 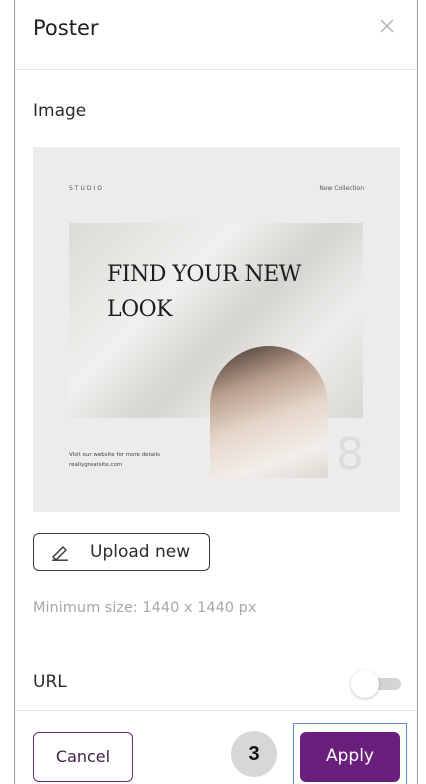 What do you see at coordinates (140, 552) in the screenshot?
I see `upload-new-label: Upload new` at bounding box center [140, 552].